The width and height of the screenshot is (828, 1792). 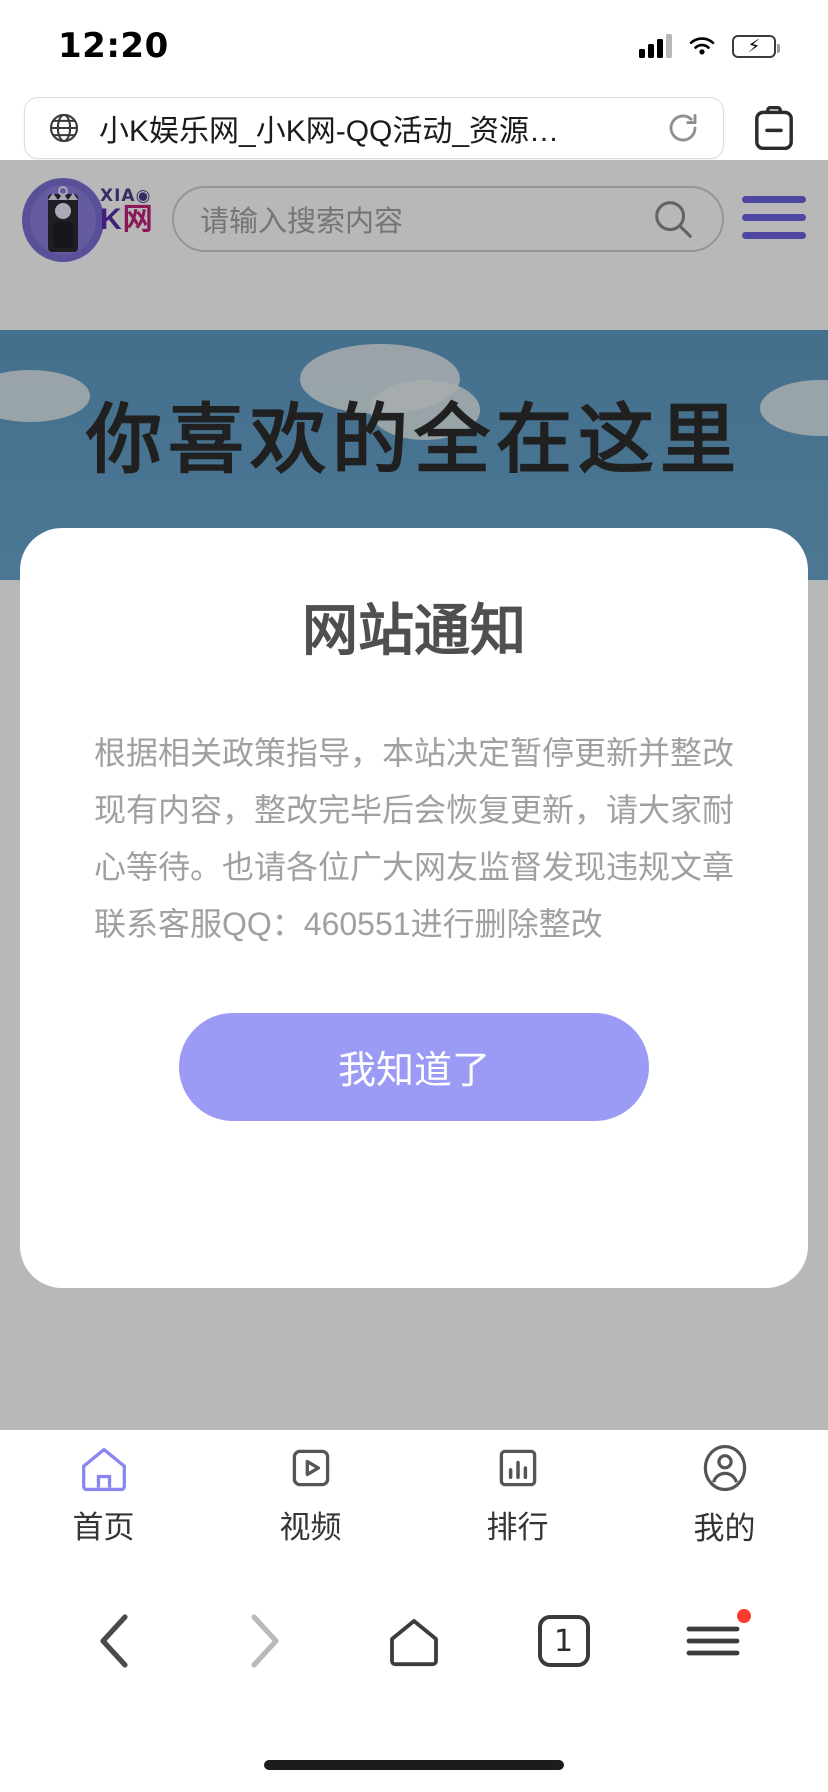 I want to click on tab-profile-label: 我的, so click(x=724, y=1528).